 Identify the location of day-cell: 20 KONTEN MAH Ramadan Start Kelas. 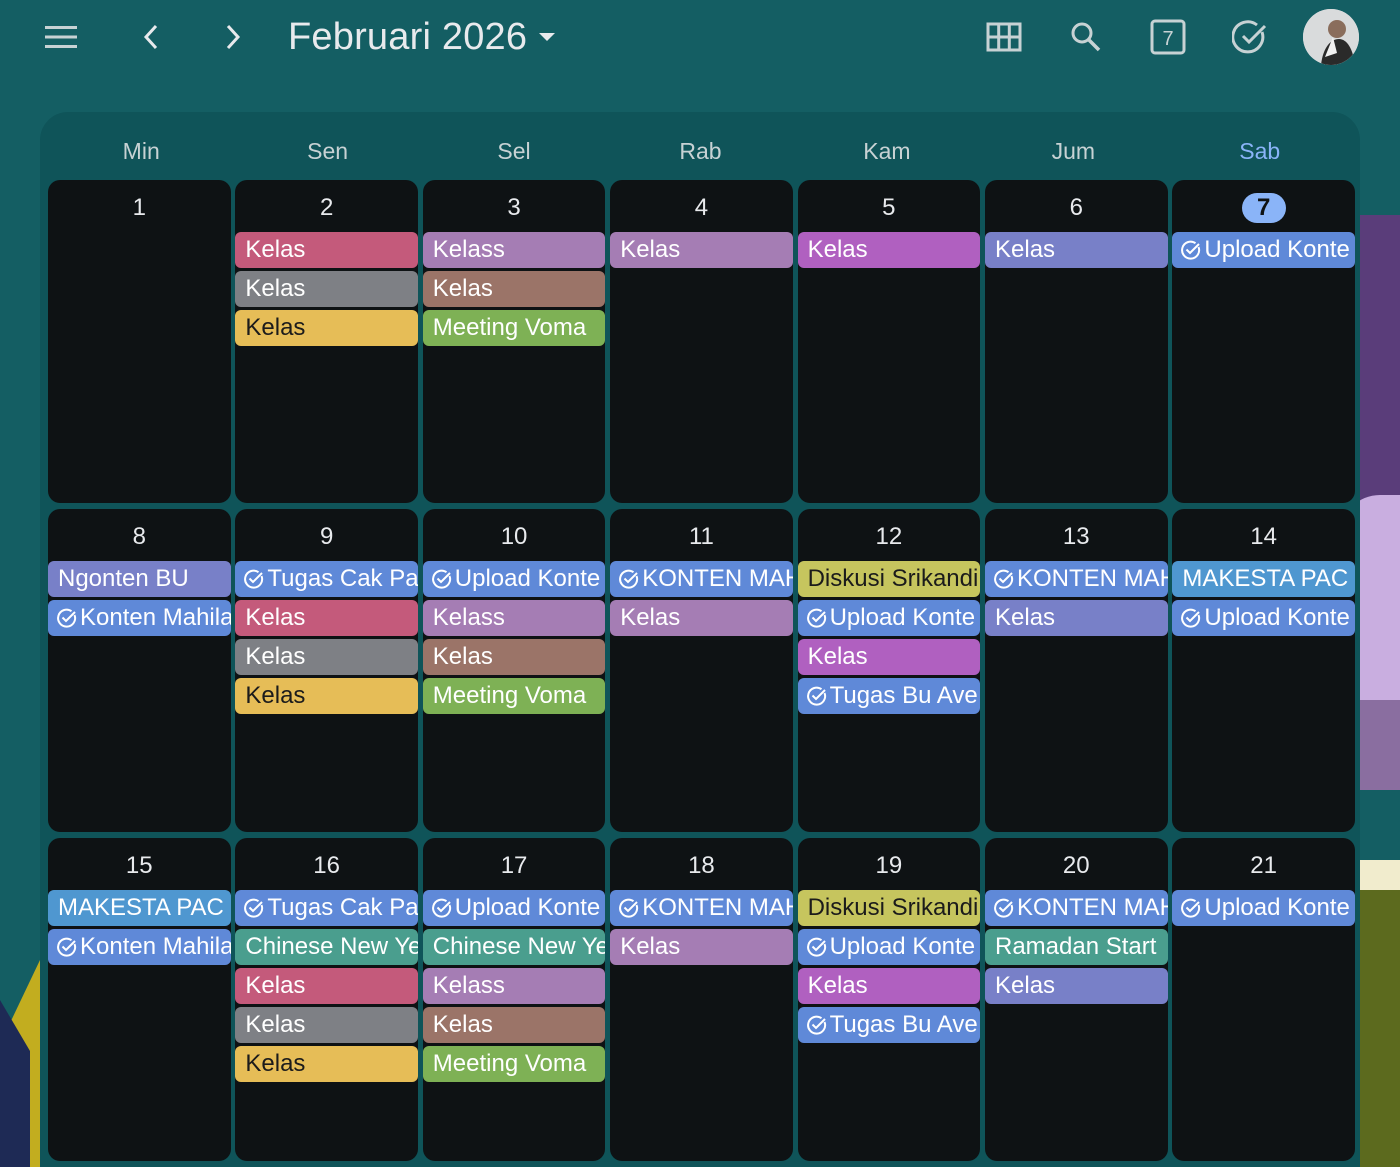
(1076, 999).